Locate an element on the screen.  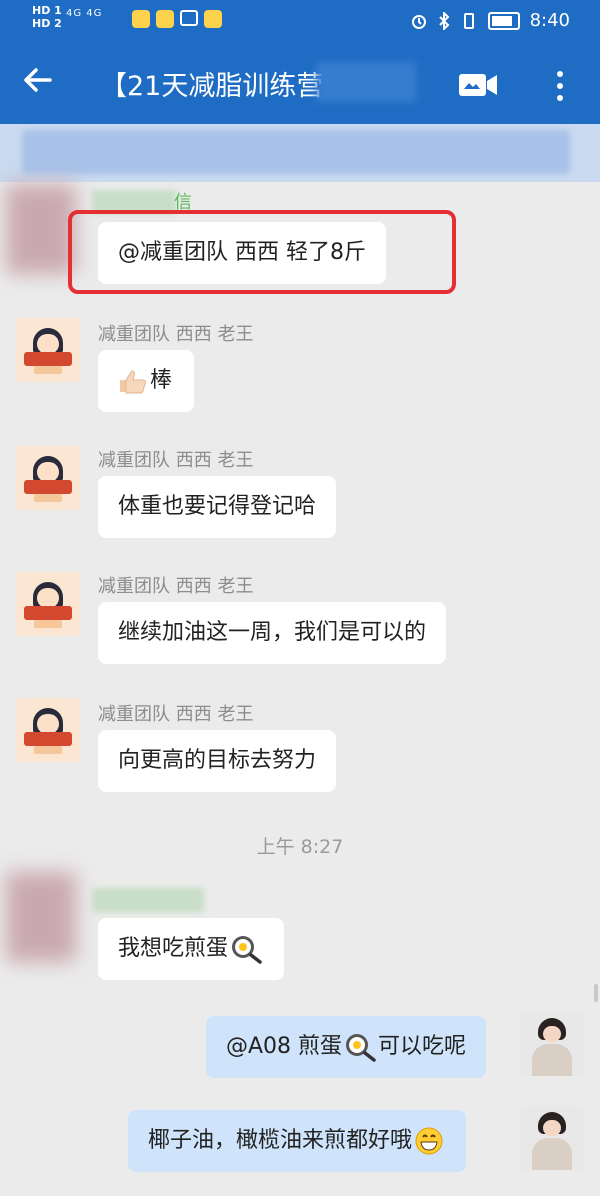
message-text: 可以吃呢 is located at coordinates (422, 1046).